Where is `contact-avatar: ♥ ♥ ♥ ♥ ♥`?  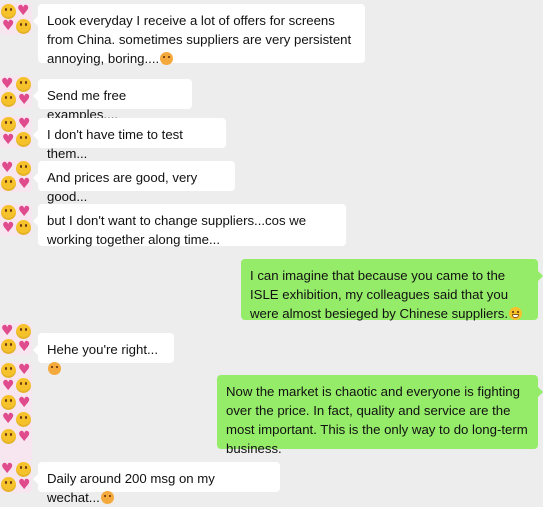 contact-avatar: ♥ ♥ ♥ ♥ ♥ is located at coordinates (16, 412).